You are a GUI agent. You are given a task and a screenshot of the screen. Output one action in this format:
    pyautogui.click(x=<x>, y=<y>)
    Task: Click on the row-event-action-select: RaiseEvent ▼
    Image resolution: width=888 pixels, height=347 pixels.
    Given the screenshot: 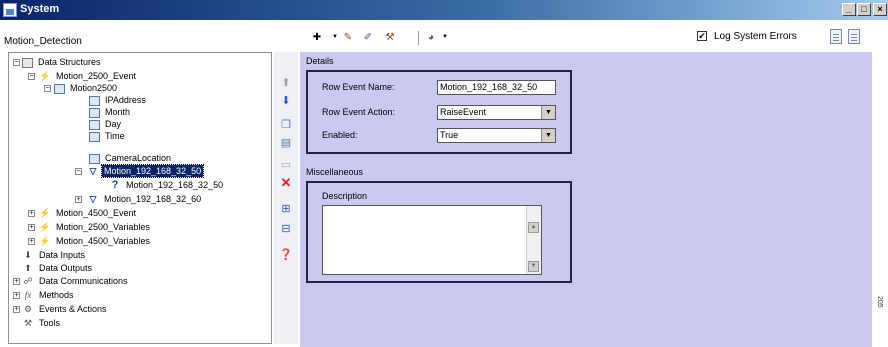 What is the action you would take?
    pyautogui.click(x=496, y=112)
    